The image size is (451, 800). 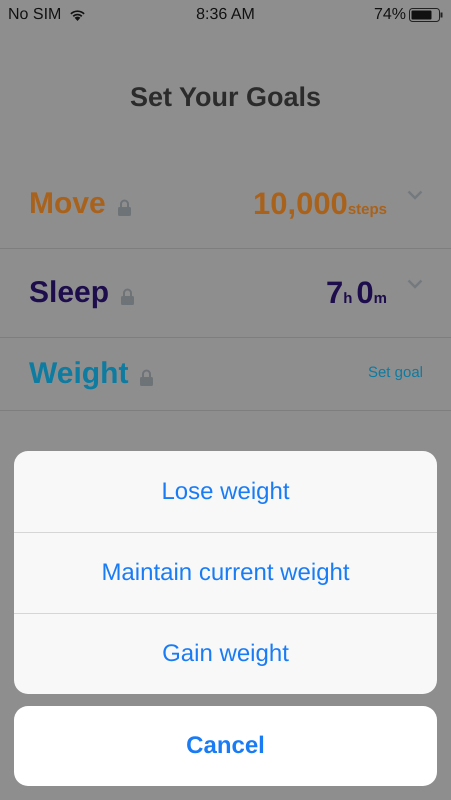 What do you see at coordinates (78, 374) in the screenshot?
I see `goal-name: Weight` at bounding box center [78, 374].